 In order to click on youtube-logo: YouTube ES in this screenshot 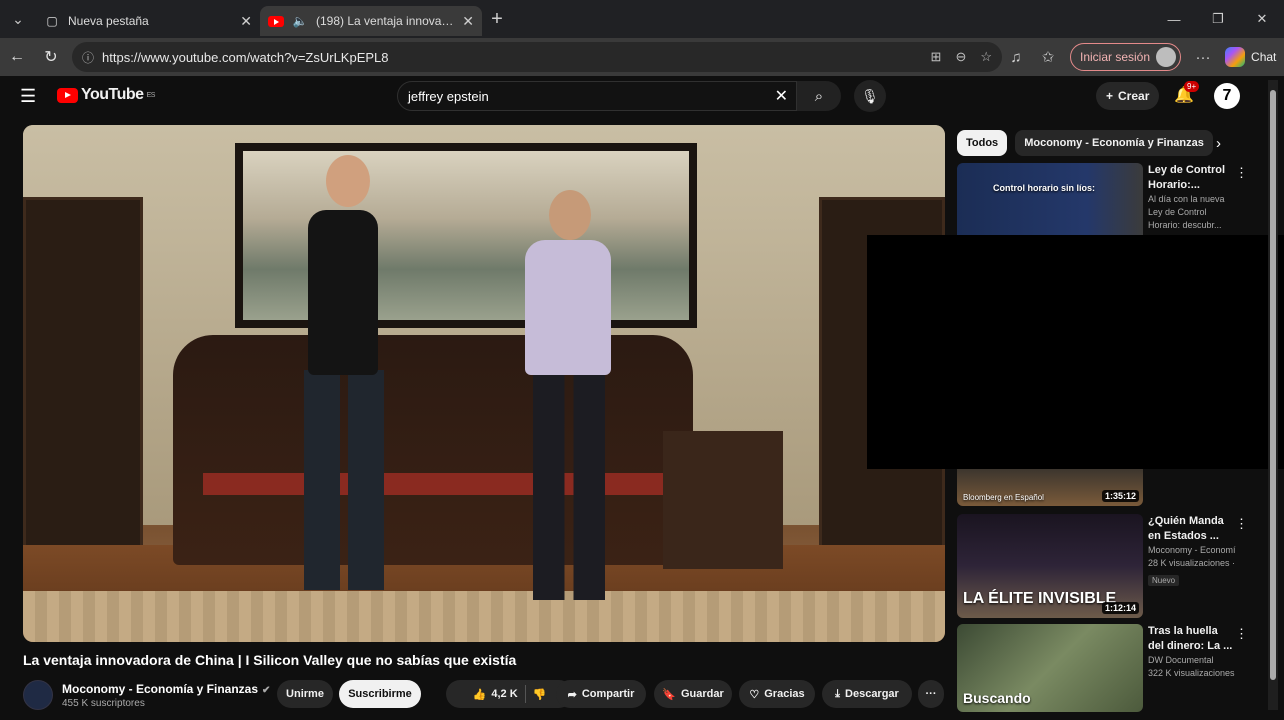, I will do `click(106, 95)`.